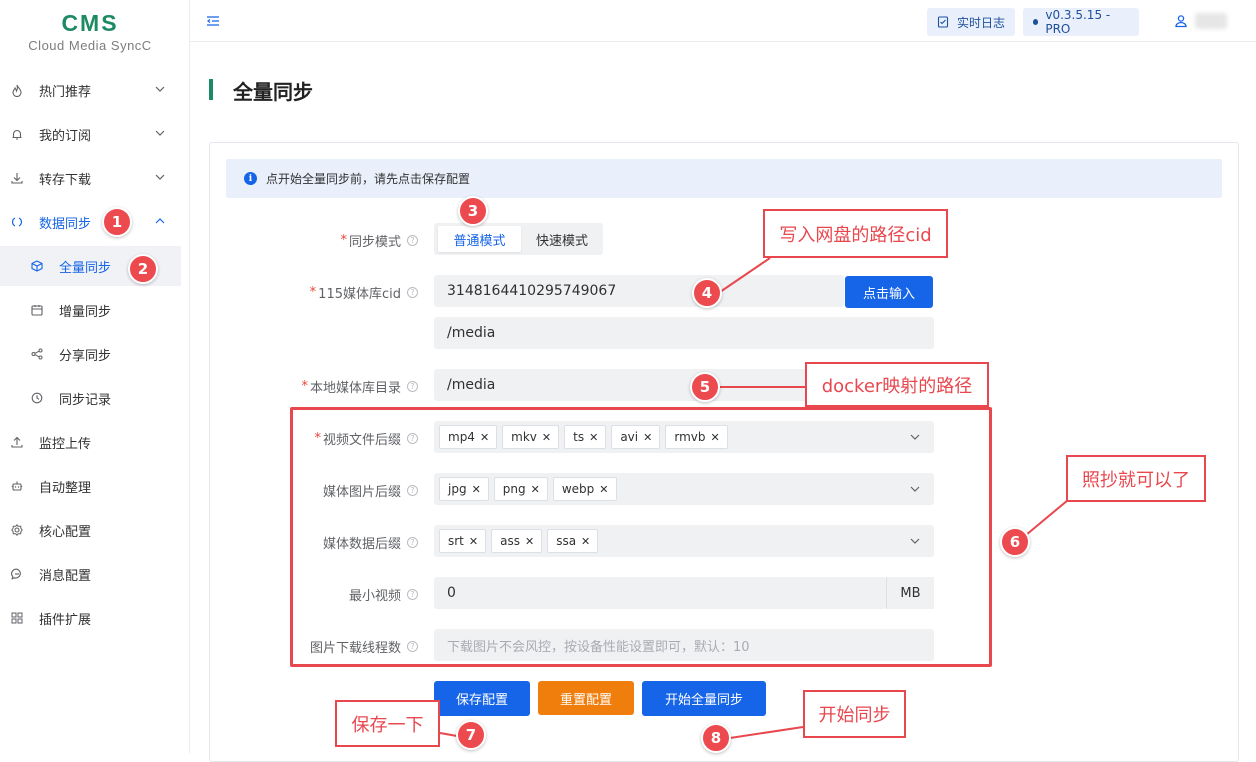 Image resolution: width=1256 pixels, height=762 pixels. I want to click on sidebar-subitem-label: 增量同步, so click(85, 312).